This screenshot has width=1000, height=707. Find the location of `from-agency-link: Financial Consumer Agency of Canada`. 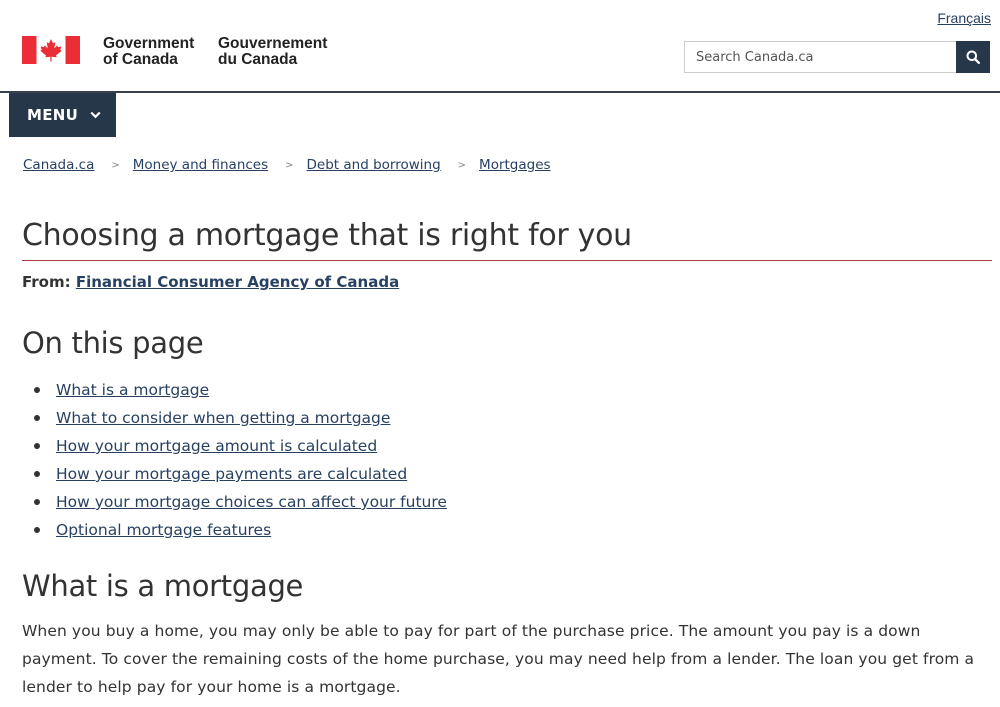

from-agency-link: Financial Consumer Agency of Canada is located at coordinates (237, 282).